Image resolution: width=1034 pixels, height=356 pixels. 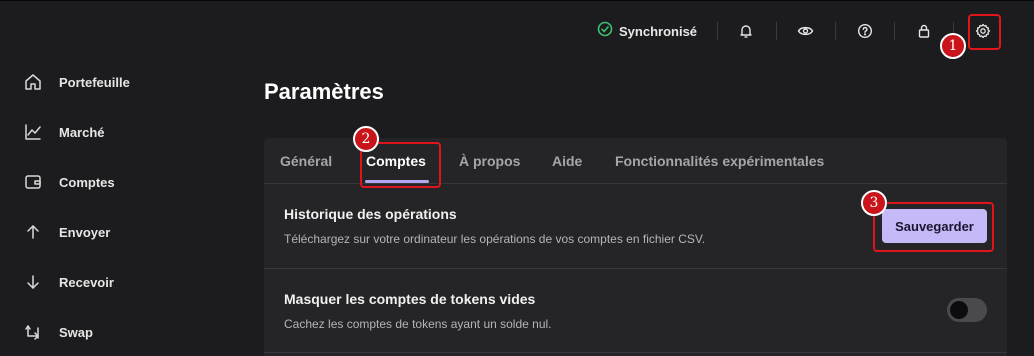 What do you see at coordinates (366, 139) in the screenshot?
I see `annotation-badge-2: 2` at bounding box center [366, 139].